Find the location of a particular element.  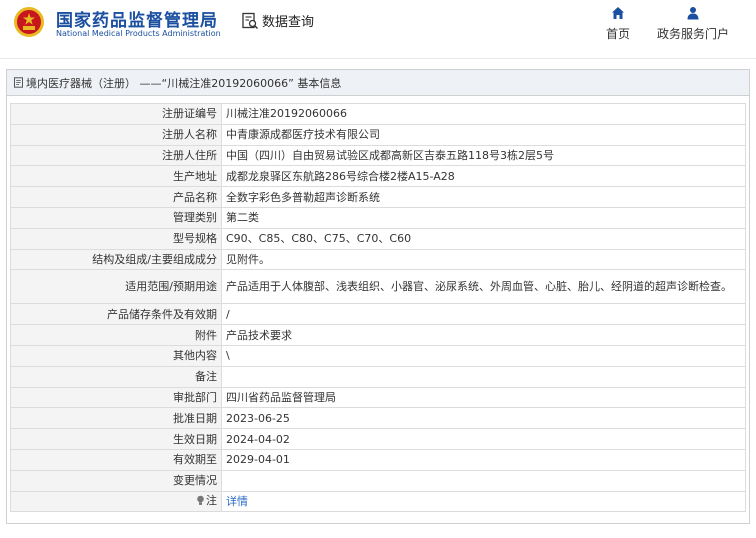

row-label: 适用范围/预期用途 is located at coordinates (116, 287).